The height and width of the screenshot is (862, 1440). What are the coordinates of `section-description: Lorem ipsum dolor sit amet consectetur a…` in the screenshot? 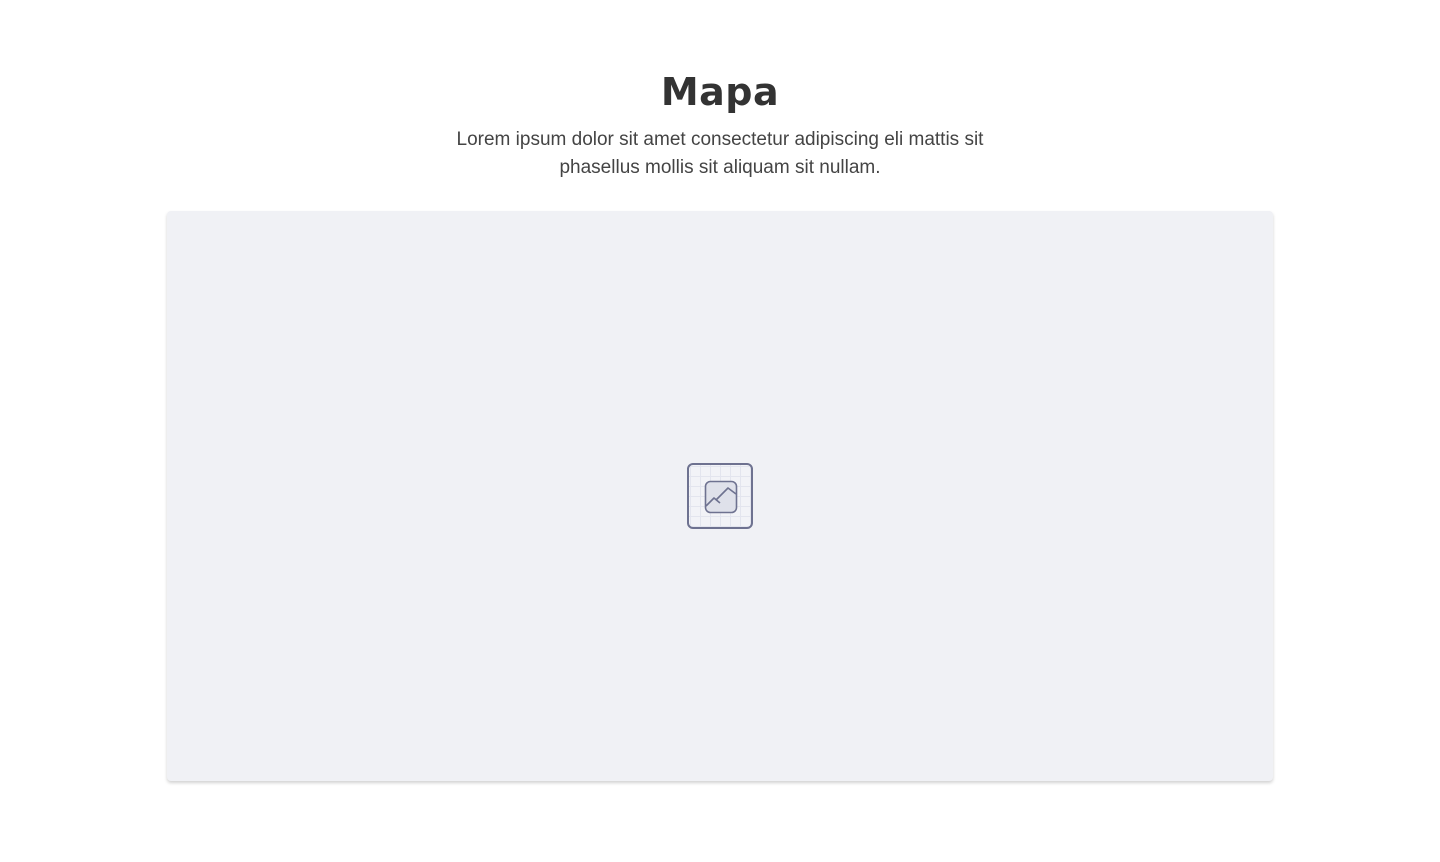 It's located at (720, 153).